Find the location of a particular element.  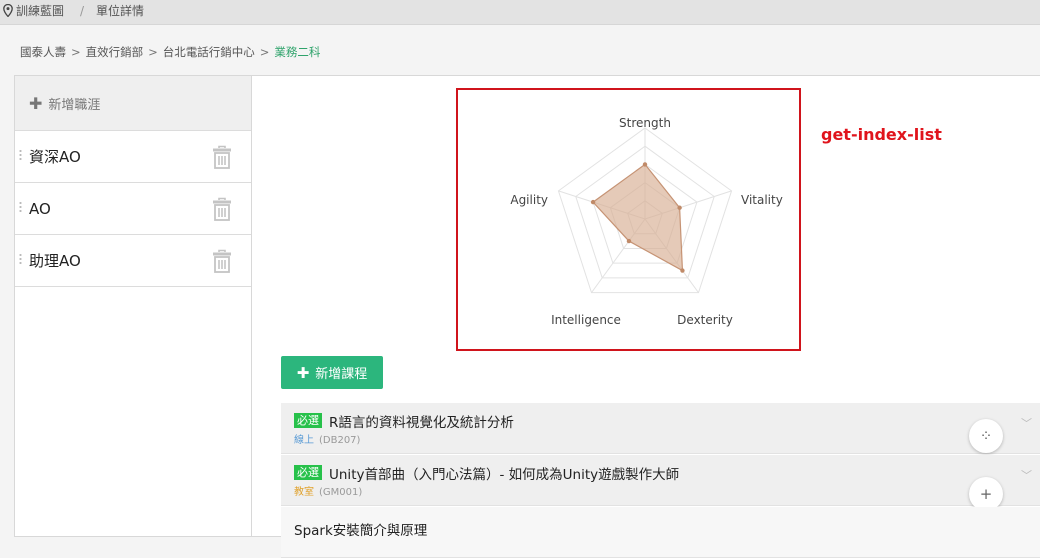

add-course-button: ✚ 新增課程 is located at coordinates (332, 372).